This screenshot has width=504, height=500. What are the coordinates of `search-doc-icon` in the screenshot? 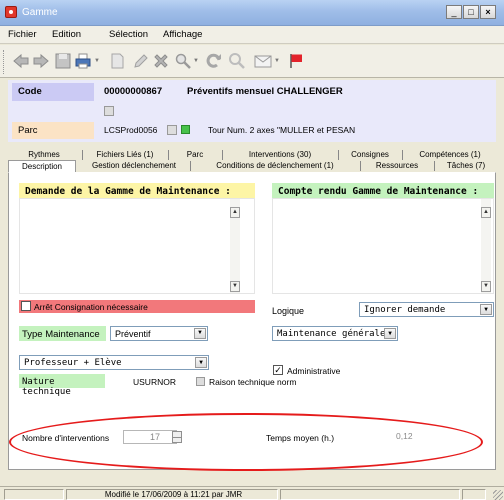 It's located at (183, 61).